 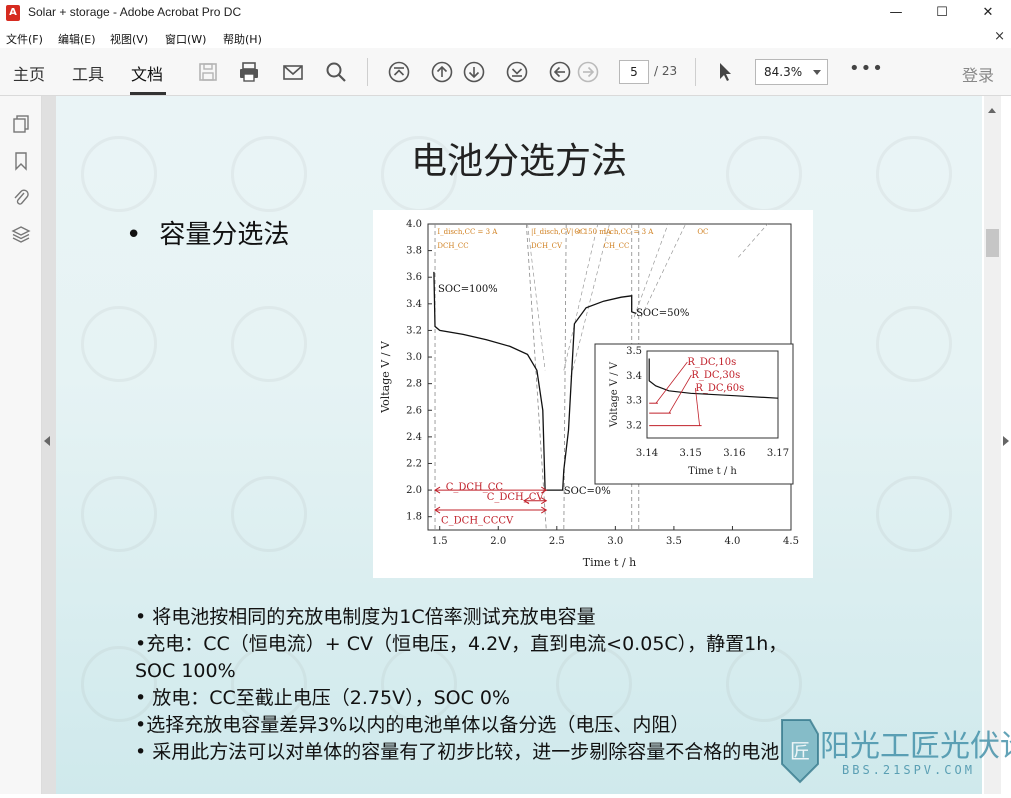 I want to click on annotation-soc-50: SOC=50%, so click(x=662, y=313).